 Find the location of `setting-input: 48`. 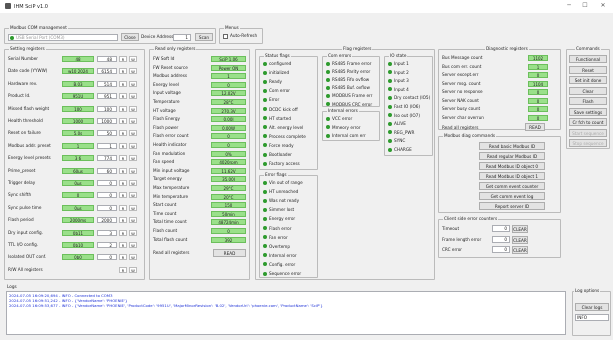

setting-input: 48 is located at coordinates (107, 59).